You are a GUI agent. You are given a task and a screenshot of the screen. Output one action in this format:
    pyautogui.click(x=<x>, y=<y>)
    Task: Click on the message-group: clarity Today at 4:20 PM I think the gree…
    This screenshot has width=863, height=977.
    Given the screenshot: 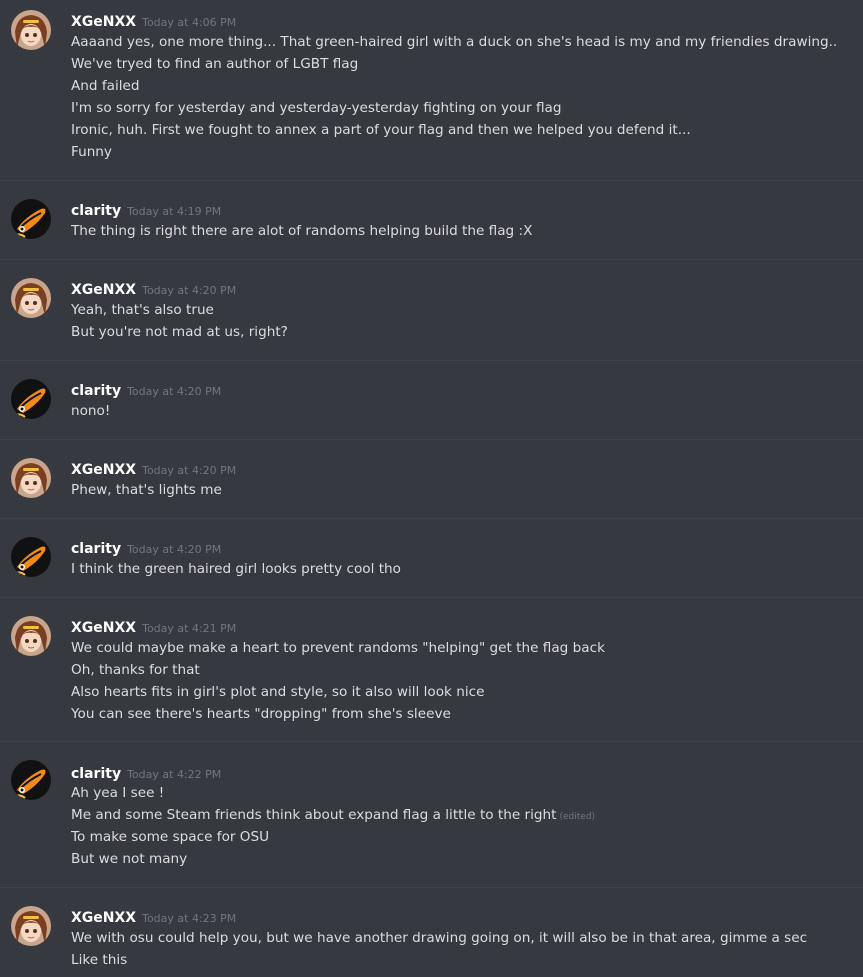 What is the action you would take?
    pyautogui.click(x=431, y=558)
    